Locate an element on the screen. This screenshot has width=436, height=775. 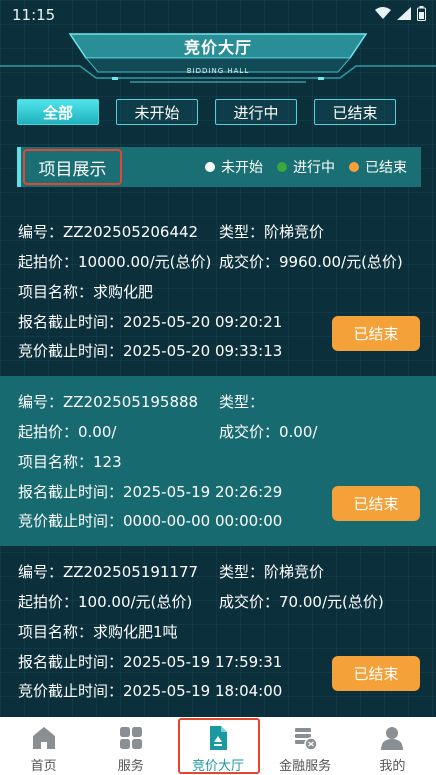
home-icon is located at coordinates (43, 738).